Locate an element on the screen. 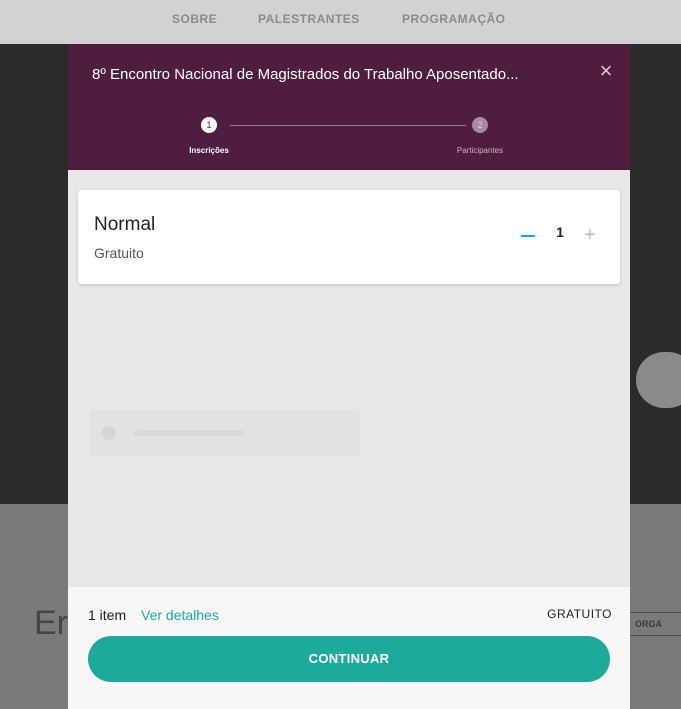  modal-footer: 1 item Ver detalhes GRATUITO CONTINUAR is located at coordinates (349, 648).